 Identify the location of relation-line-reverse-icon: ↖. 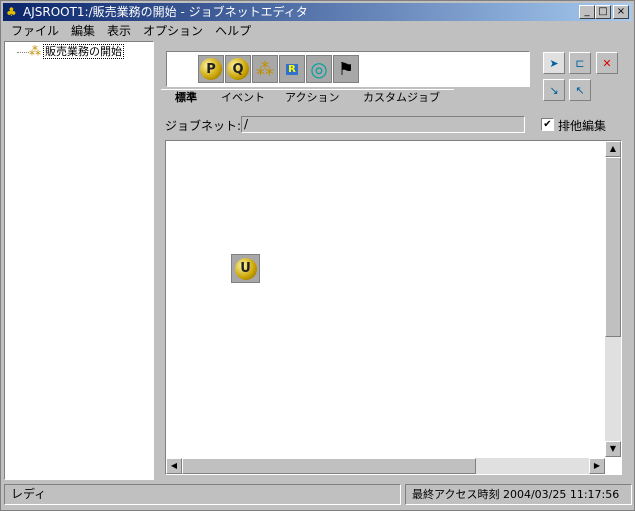
(580, 90).